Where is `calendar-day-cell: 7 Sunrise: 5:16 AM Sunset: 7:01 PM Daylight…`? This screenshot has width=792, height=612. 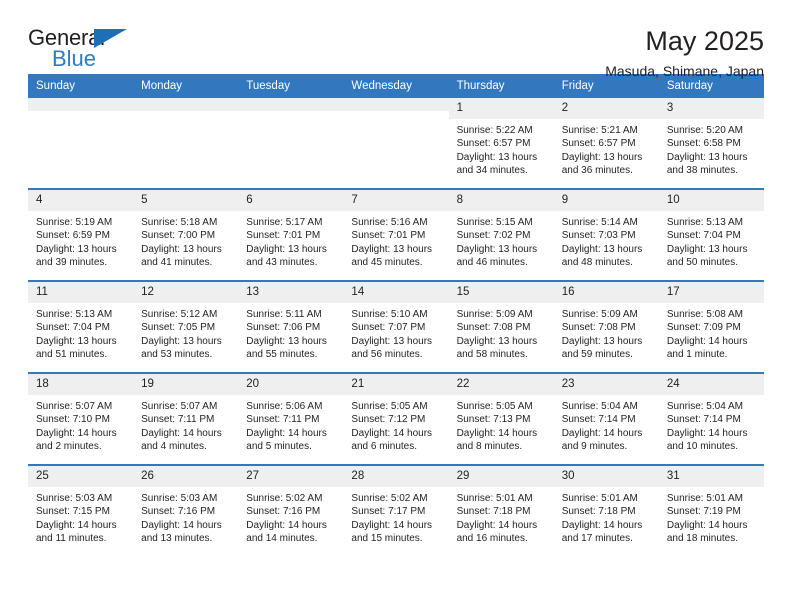 calendar-day-cell: 7 Sunrise: 5:16 AM Sunset: 7:01 PM Daylight… is located at coordinates (396, 234).